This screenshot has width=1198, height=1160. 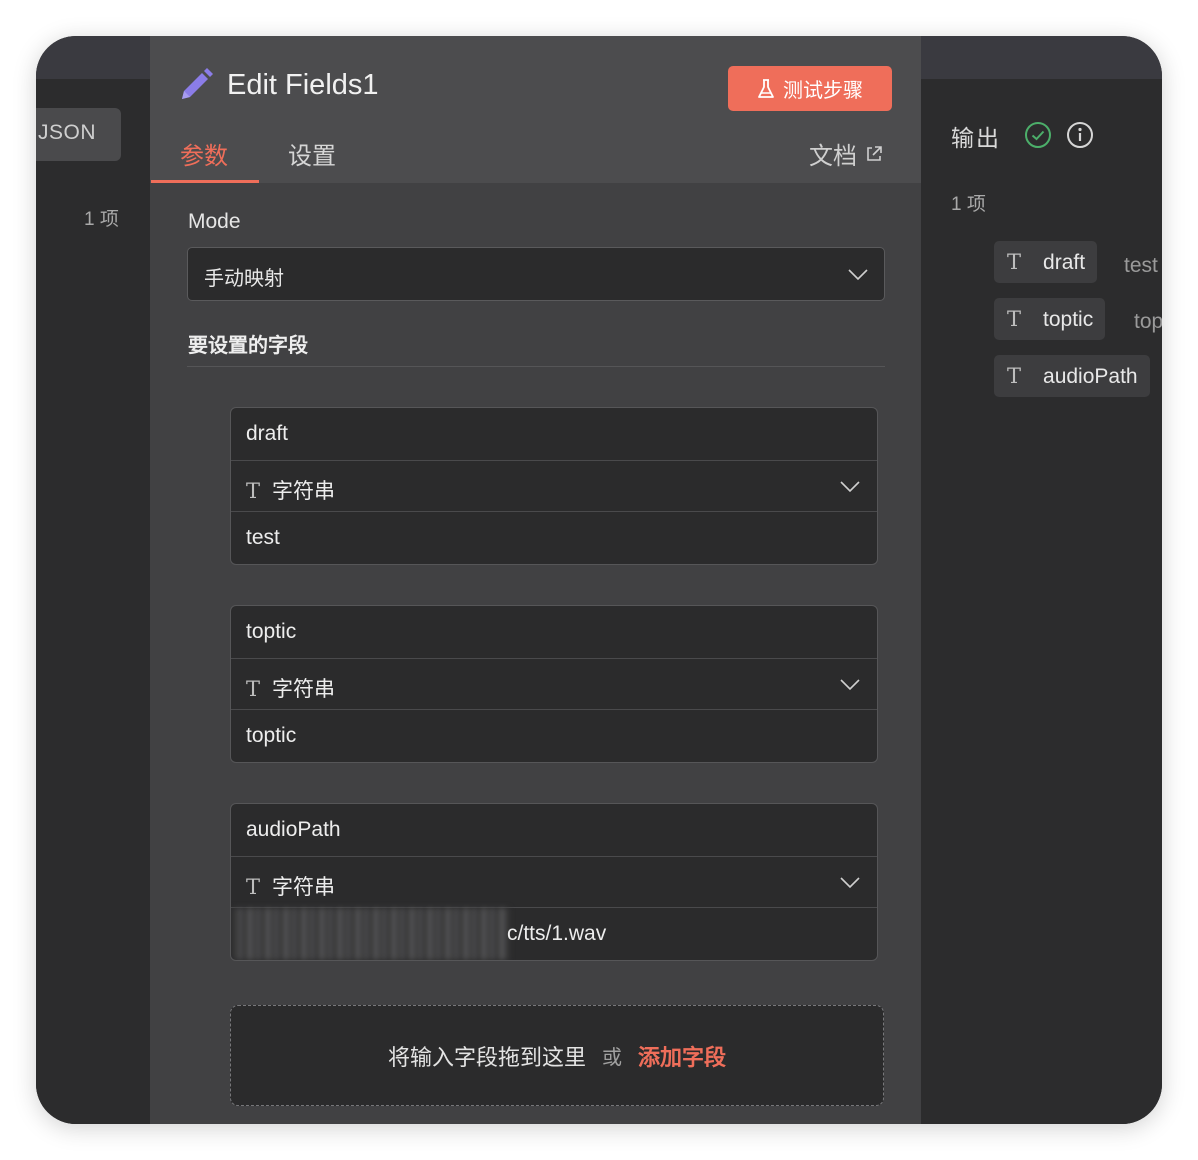 I want to click on drop-hint: 将输入字段拖到这里, so click(x=486, y=1057).